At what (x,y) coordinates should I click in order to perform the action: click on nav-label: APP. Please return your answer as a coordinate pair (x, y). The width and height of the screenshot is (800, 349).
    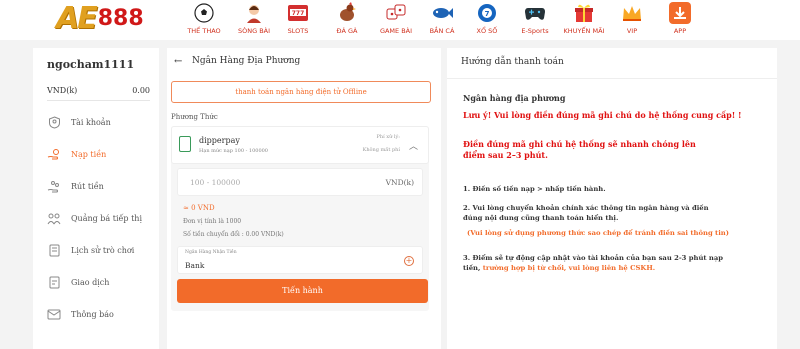
    Looking at the image, I should click on (680, 31).